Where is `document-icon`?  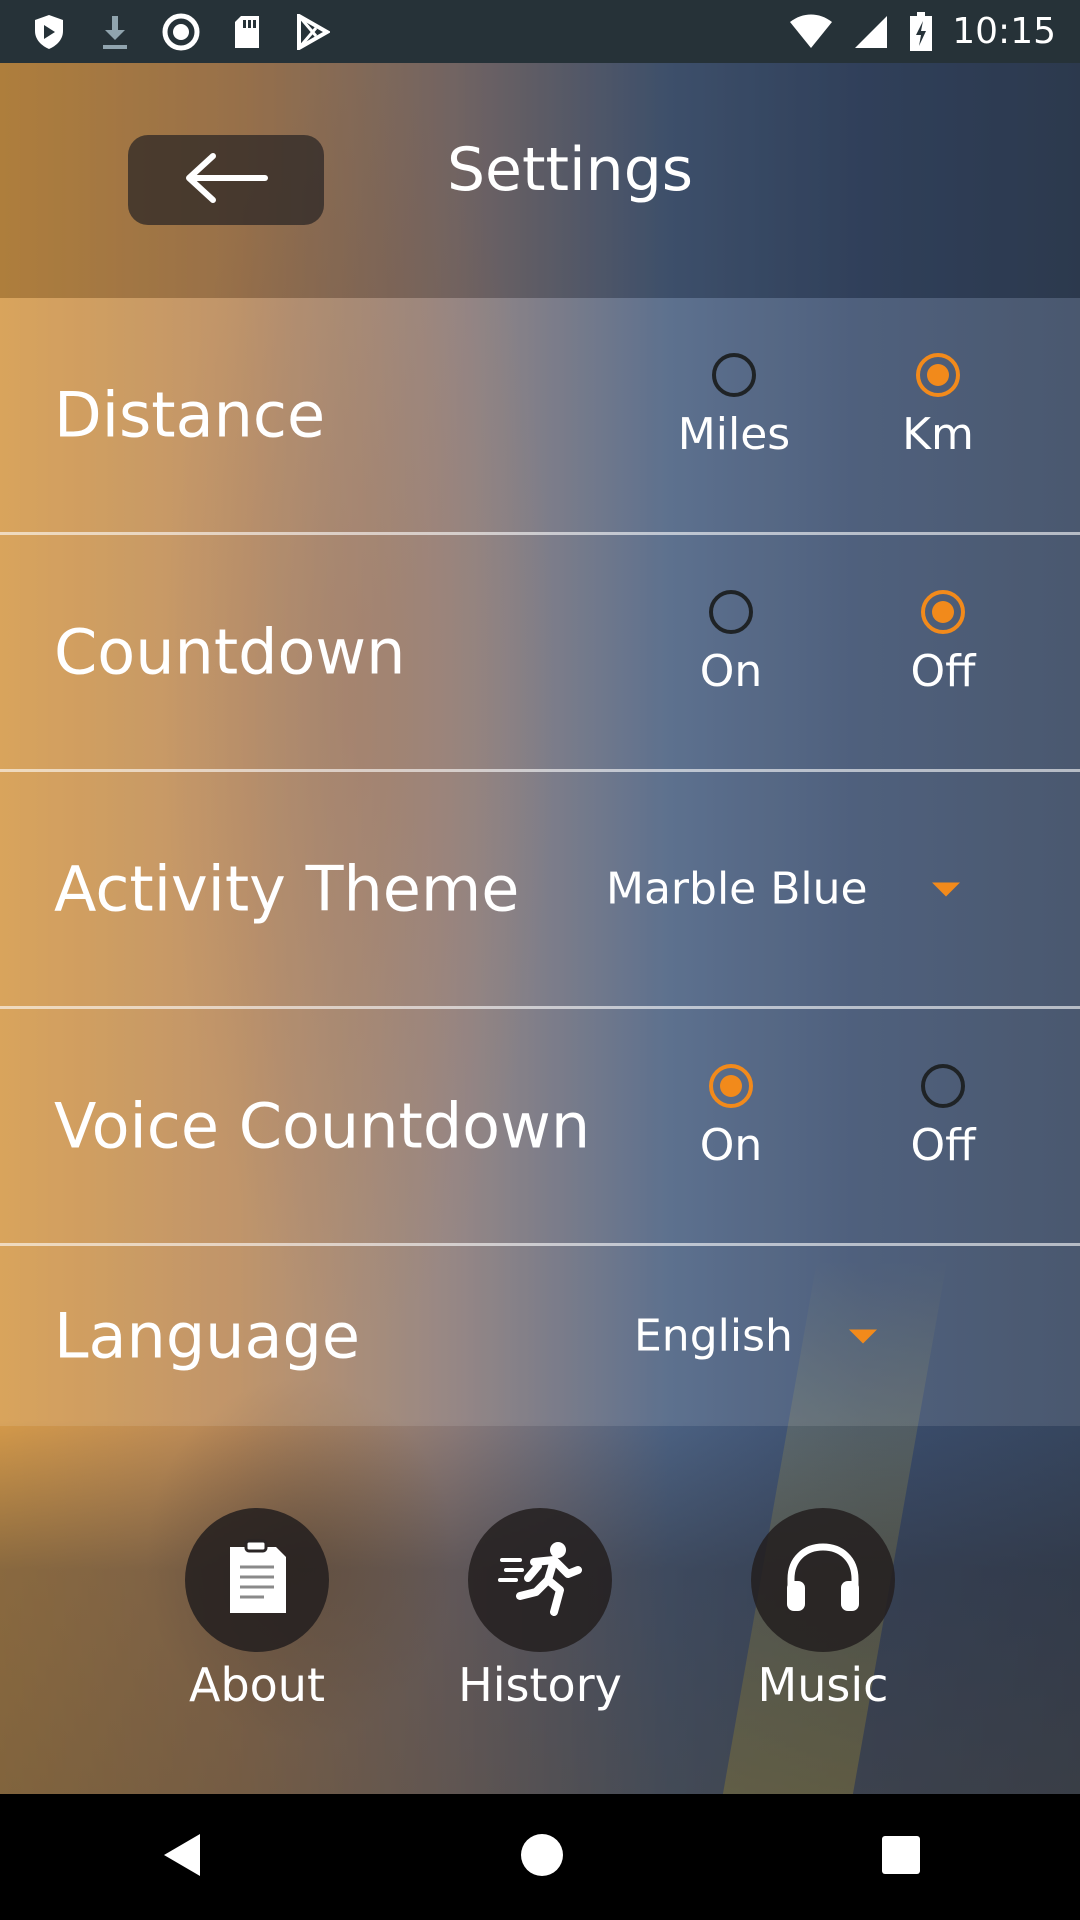 document-icon is located at coordinates (257, 1580).